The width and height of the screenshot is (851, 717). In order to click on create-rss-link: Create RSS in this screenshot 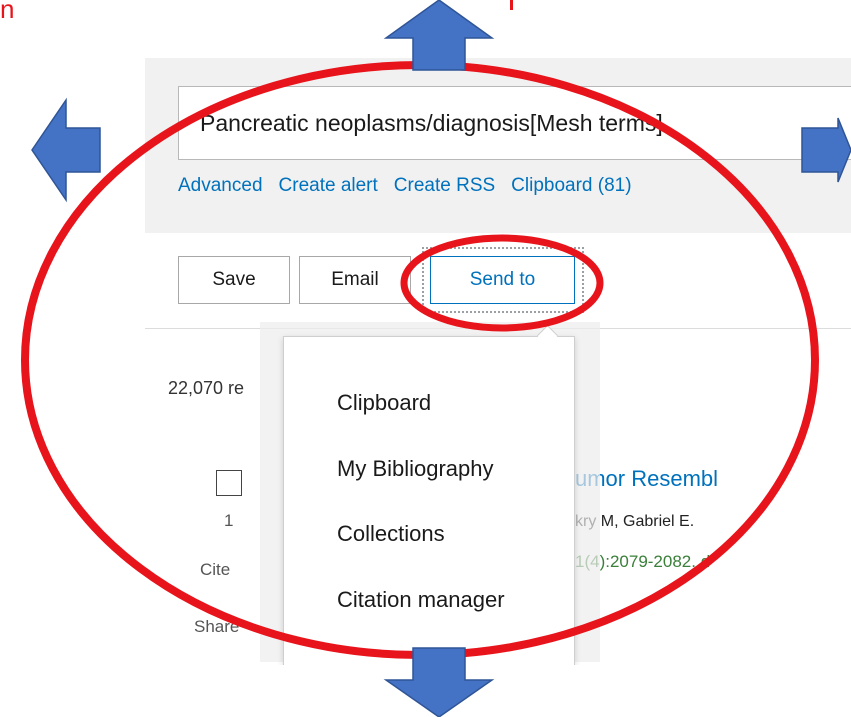, I will do `click(444, 186)`.